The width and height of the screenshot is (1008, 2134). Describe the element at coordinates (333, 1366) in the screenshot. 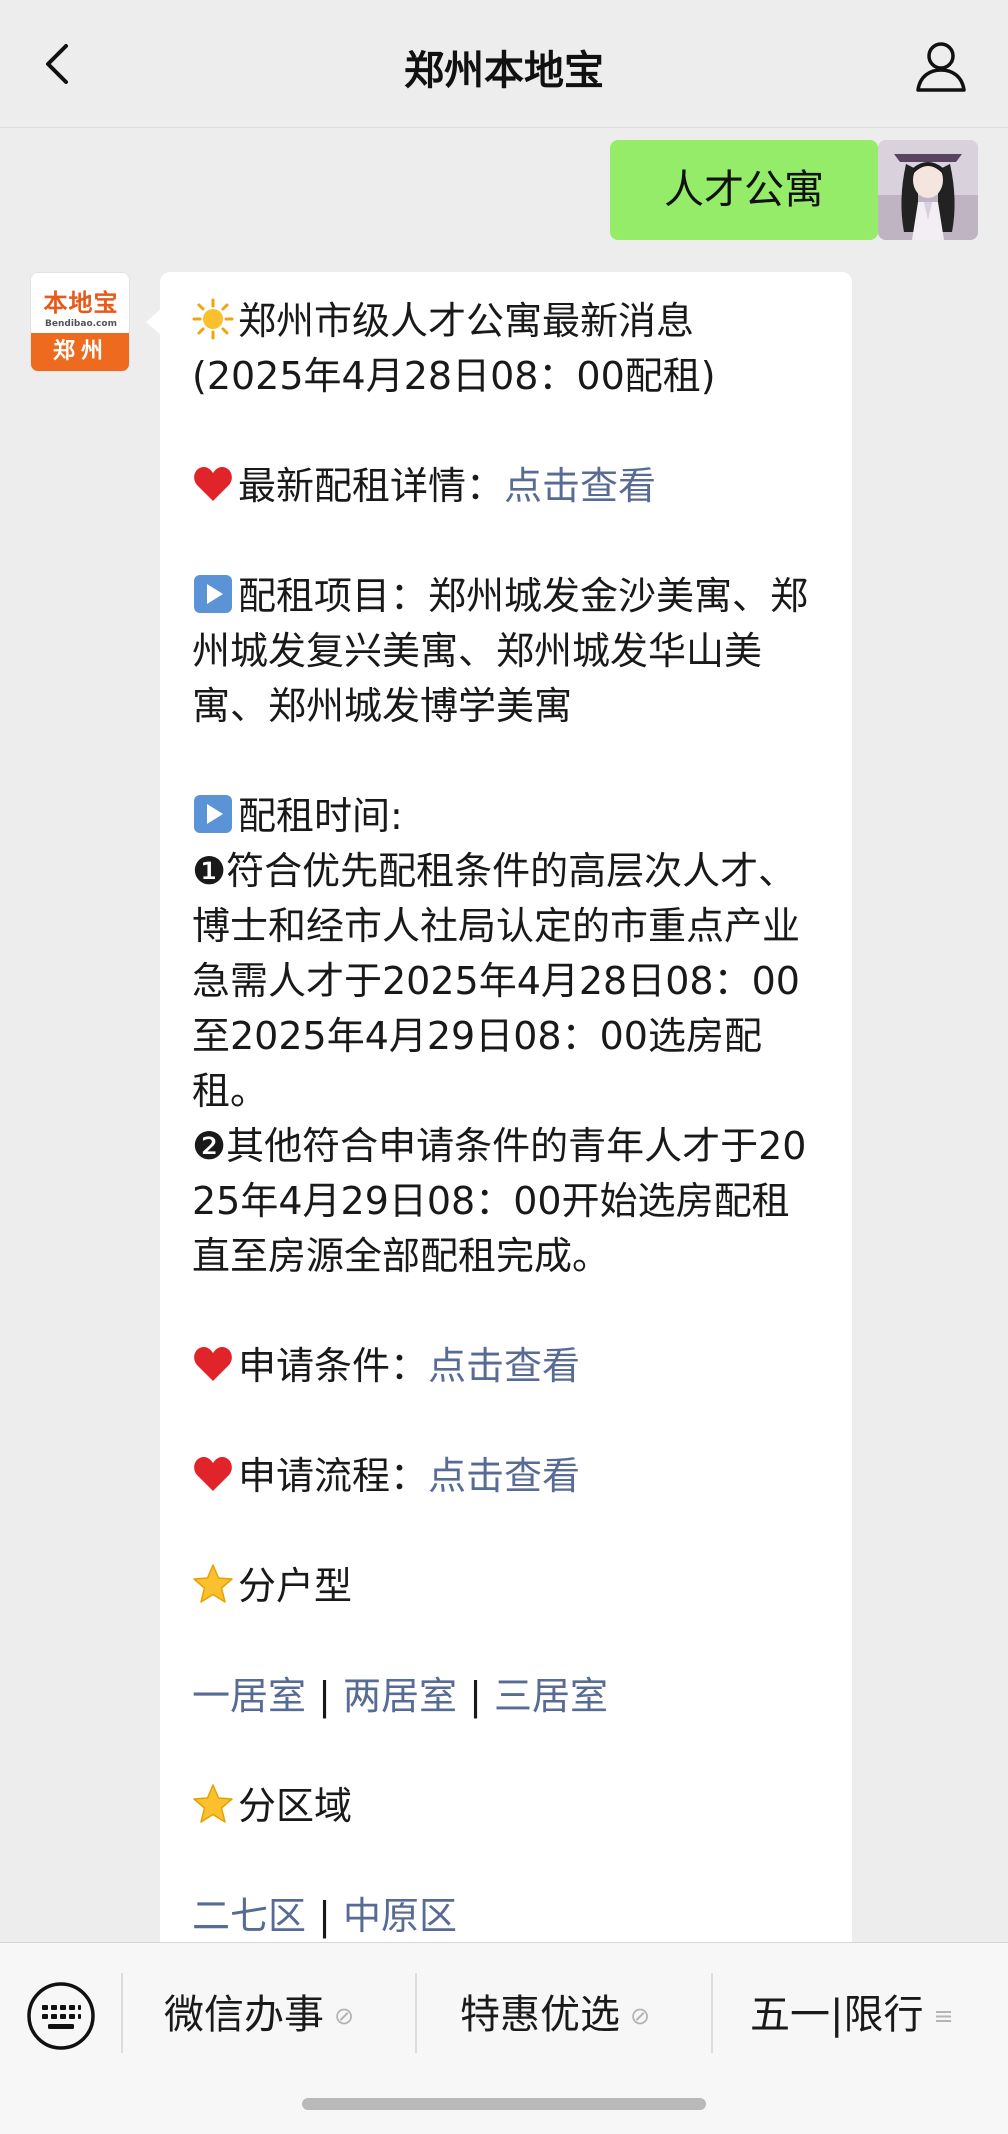

I see `conditions-label: 申请条件：` at that location.